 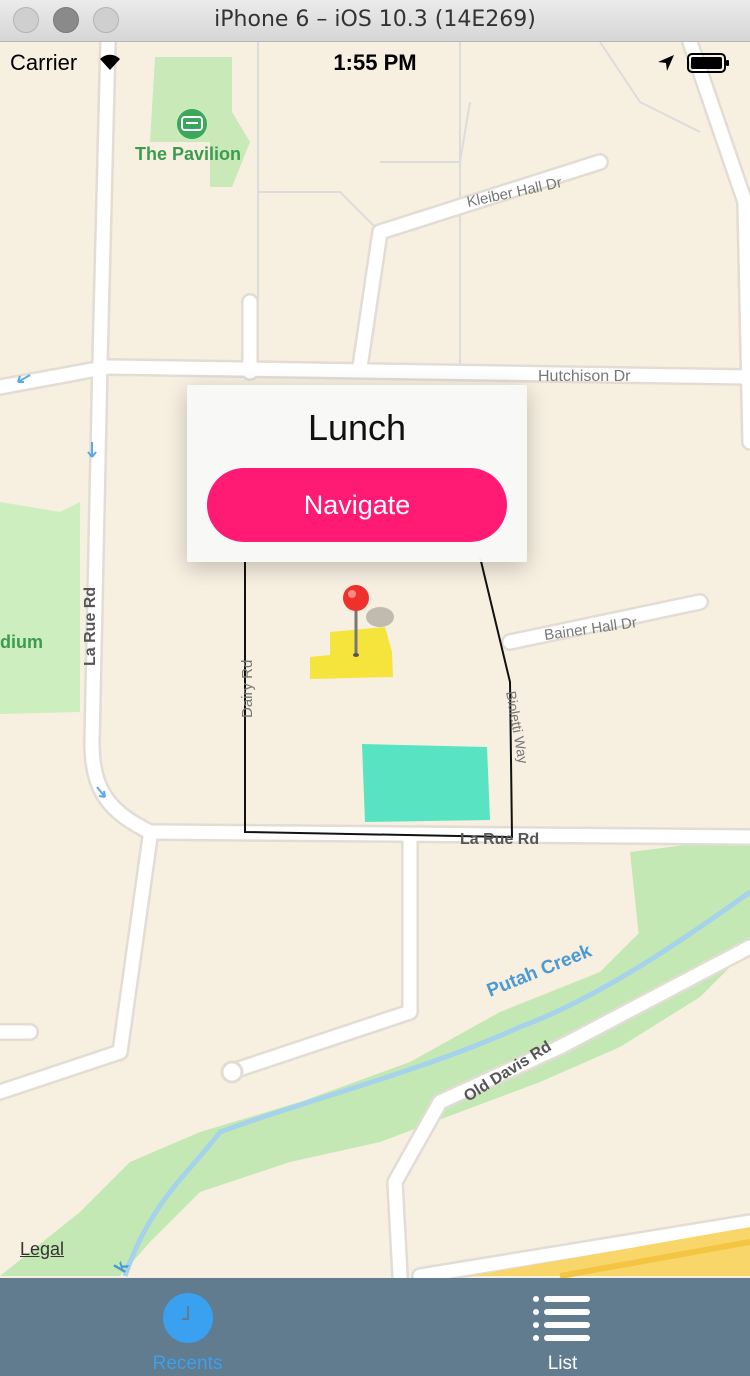 I want to click on window-title: iPhone 6 – iOS 10.3 (14E269), so click(x=375, y=19).